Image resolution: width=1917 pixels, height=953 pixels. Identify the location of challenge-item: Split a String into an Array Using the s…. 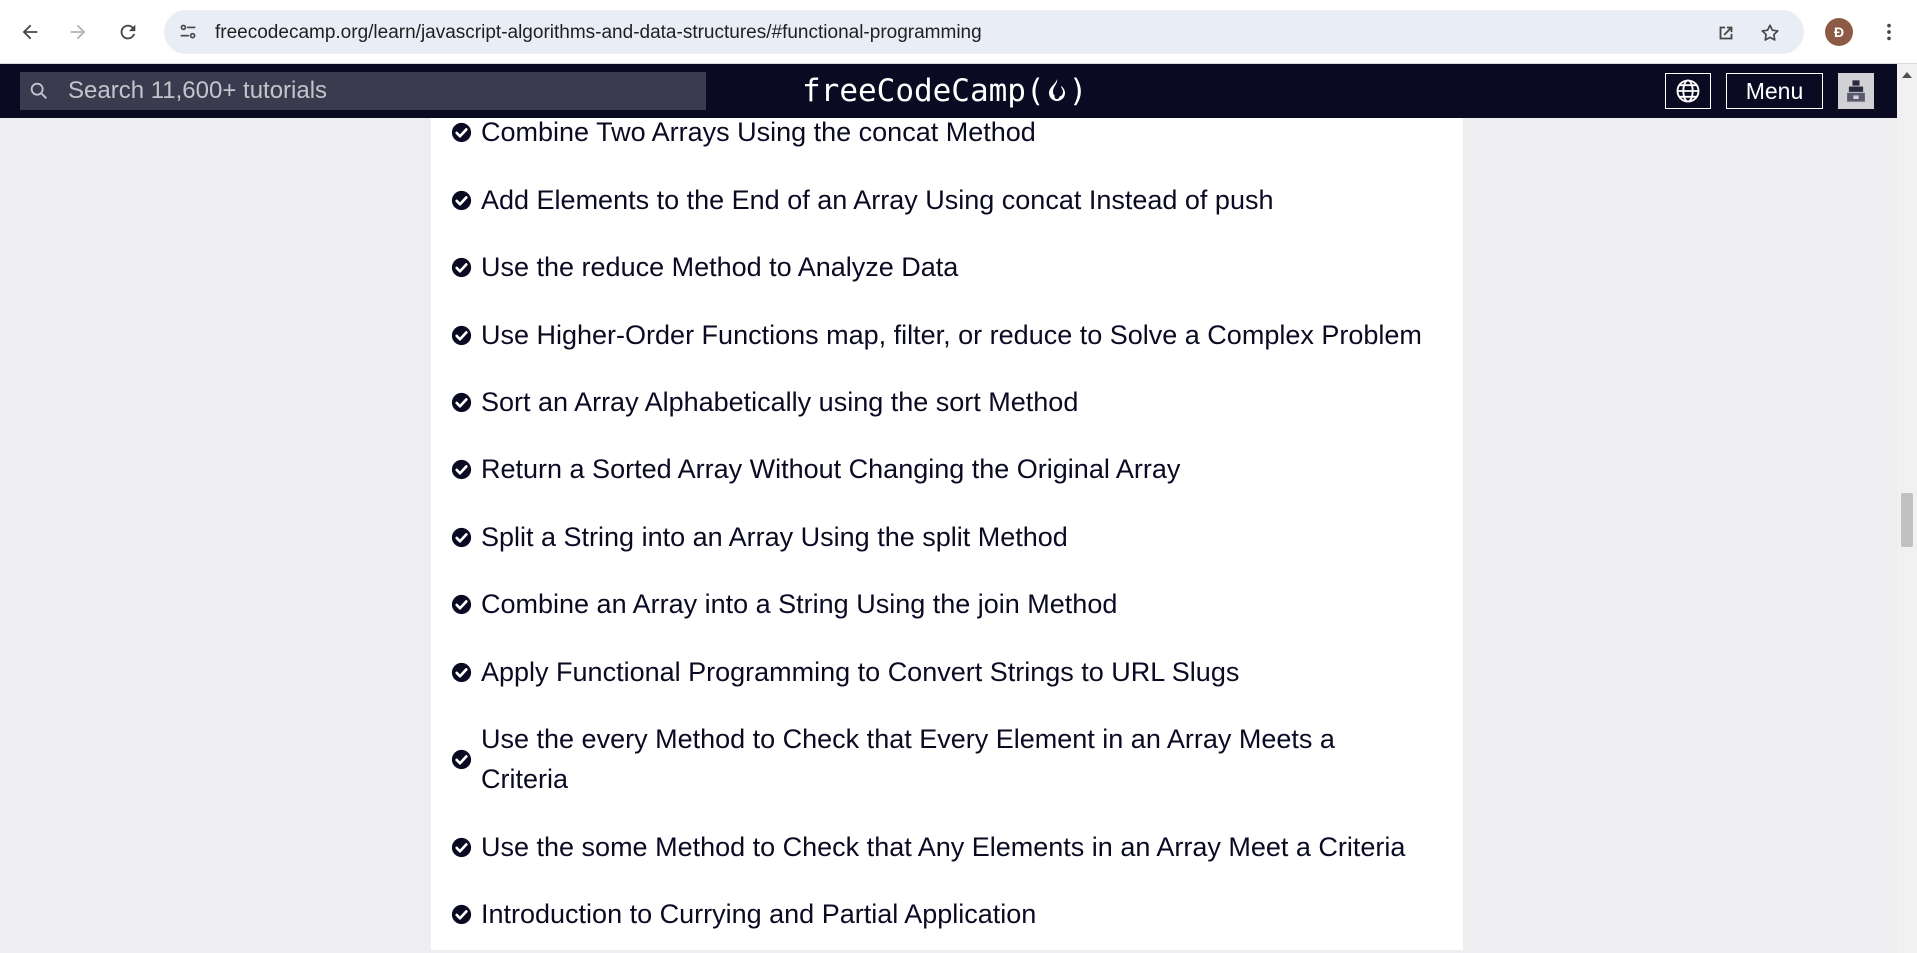
(946, 537).